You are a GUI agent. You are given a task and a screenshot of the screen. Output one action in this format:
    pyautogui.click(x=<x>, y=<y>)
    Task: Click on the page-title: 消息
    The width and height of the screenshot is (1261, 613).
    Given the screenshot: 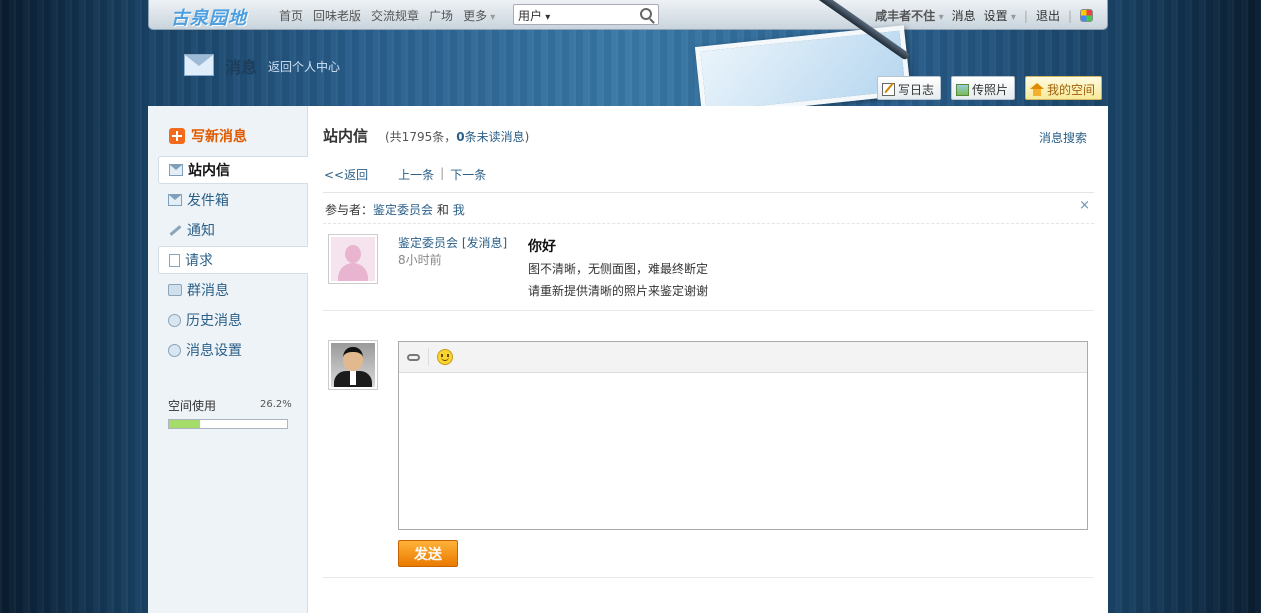 What is the action you would take?
    pyautogui.click(x=241, y=67)
    